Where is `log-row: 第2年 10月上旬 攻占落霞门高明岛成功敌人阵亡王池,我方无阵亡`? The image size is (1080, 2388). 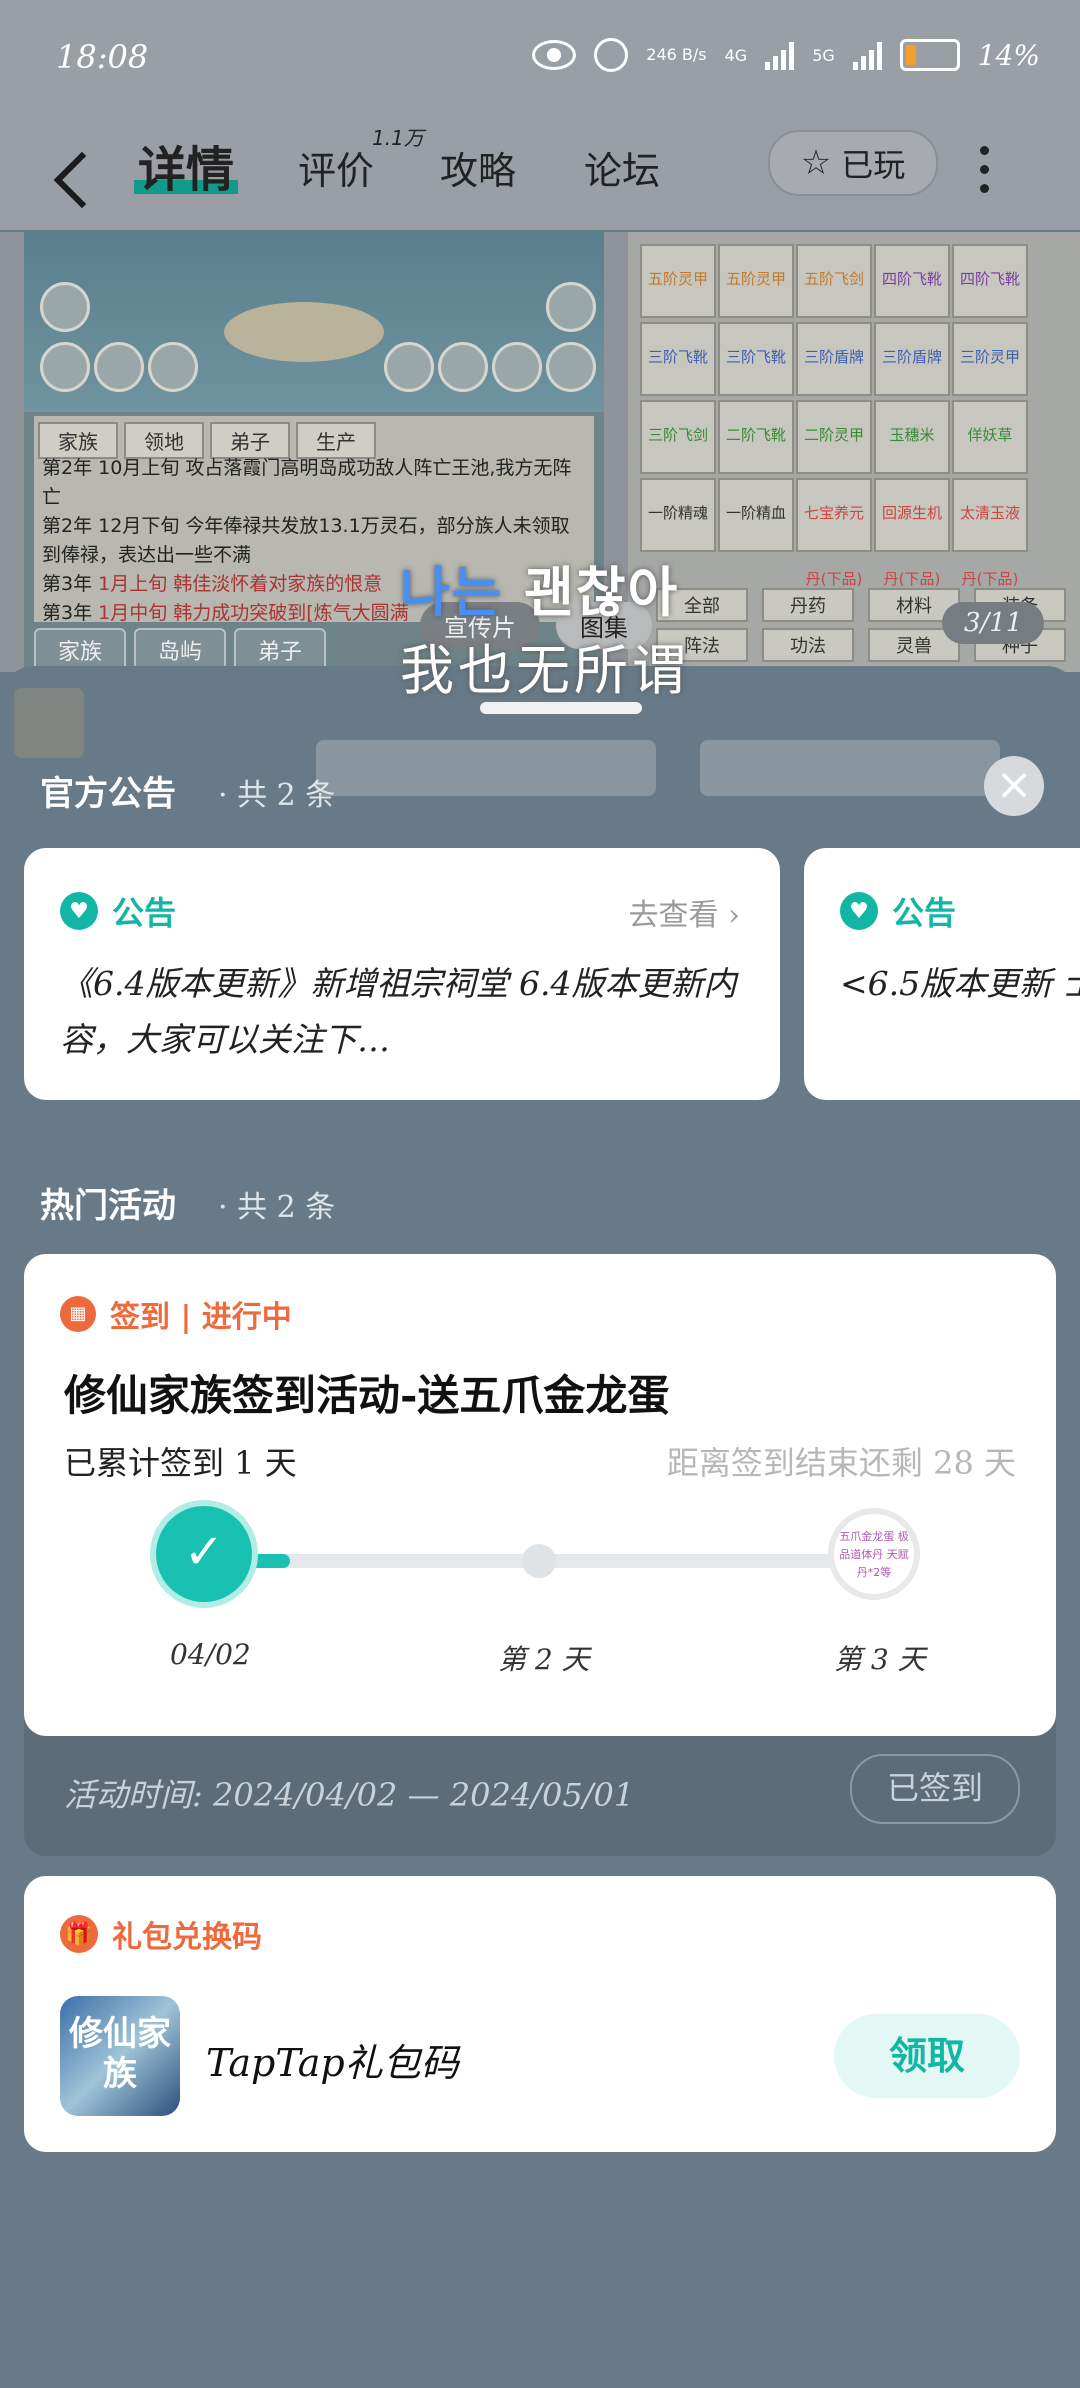
log-row: 第2年 10月上旬 攻占落霞门高明岛成功敌人阵亡王池,我方无阵亡 is located at coordinates (312, 483).